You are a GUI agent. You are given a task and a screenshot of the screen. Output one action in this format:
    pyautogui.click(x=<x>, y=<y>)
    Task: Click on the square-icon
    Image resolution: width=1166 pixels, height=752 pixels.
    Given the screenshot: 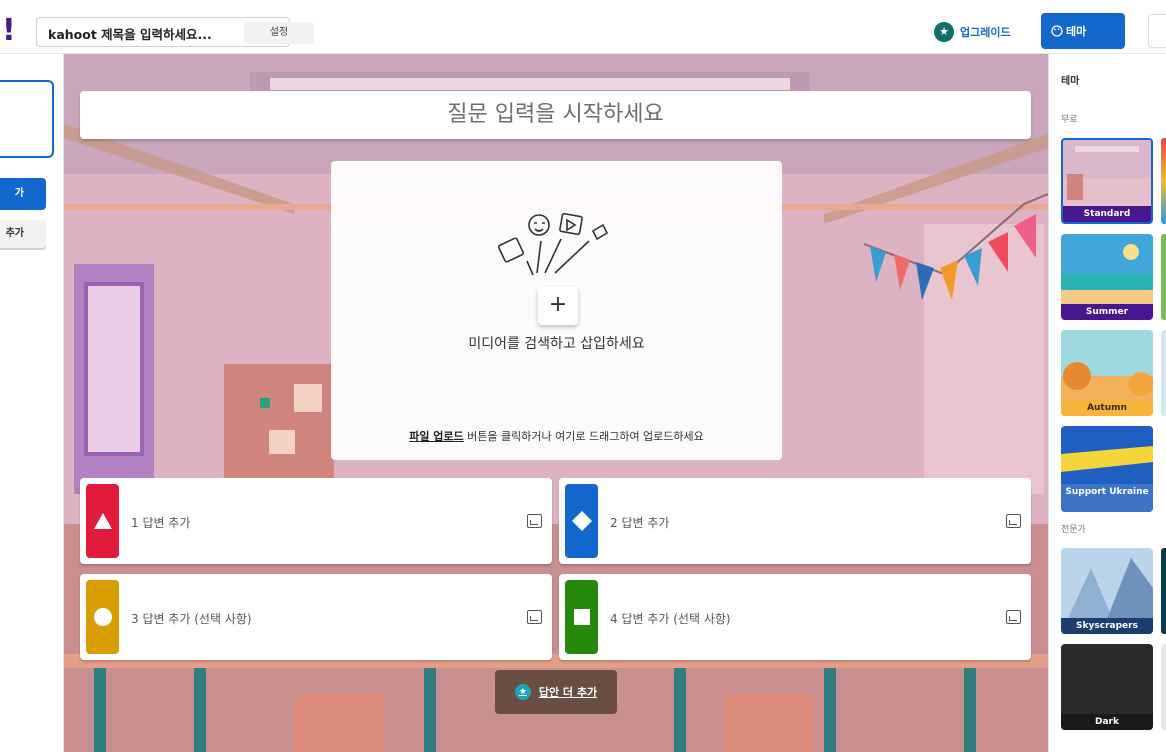 What is the action you would take?
    pyautogui.click(x=581, y=617)
    